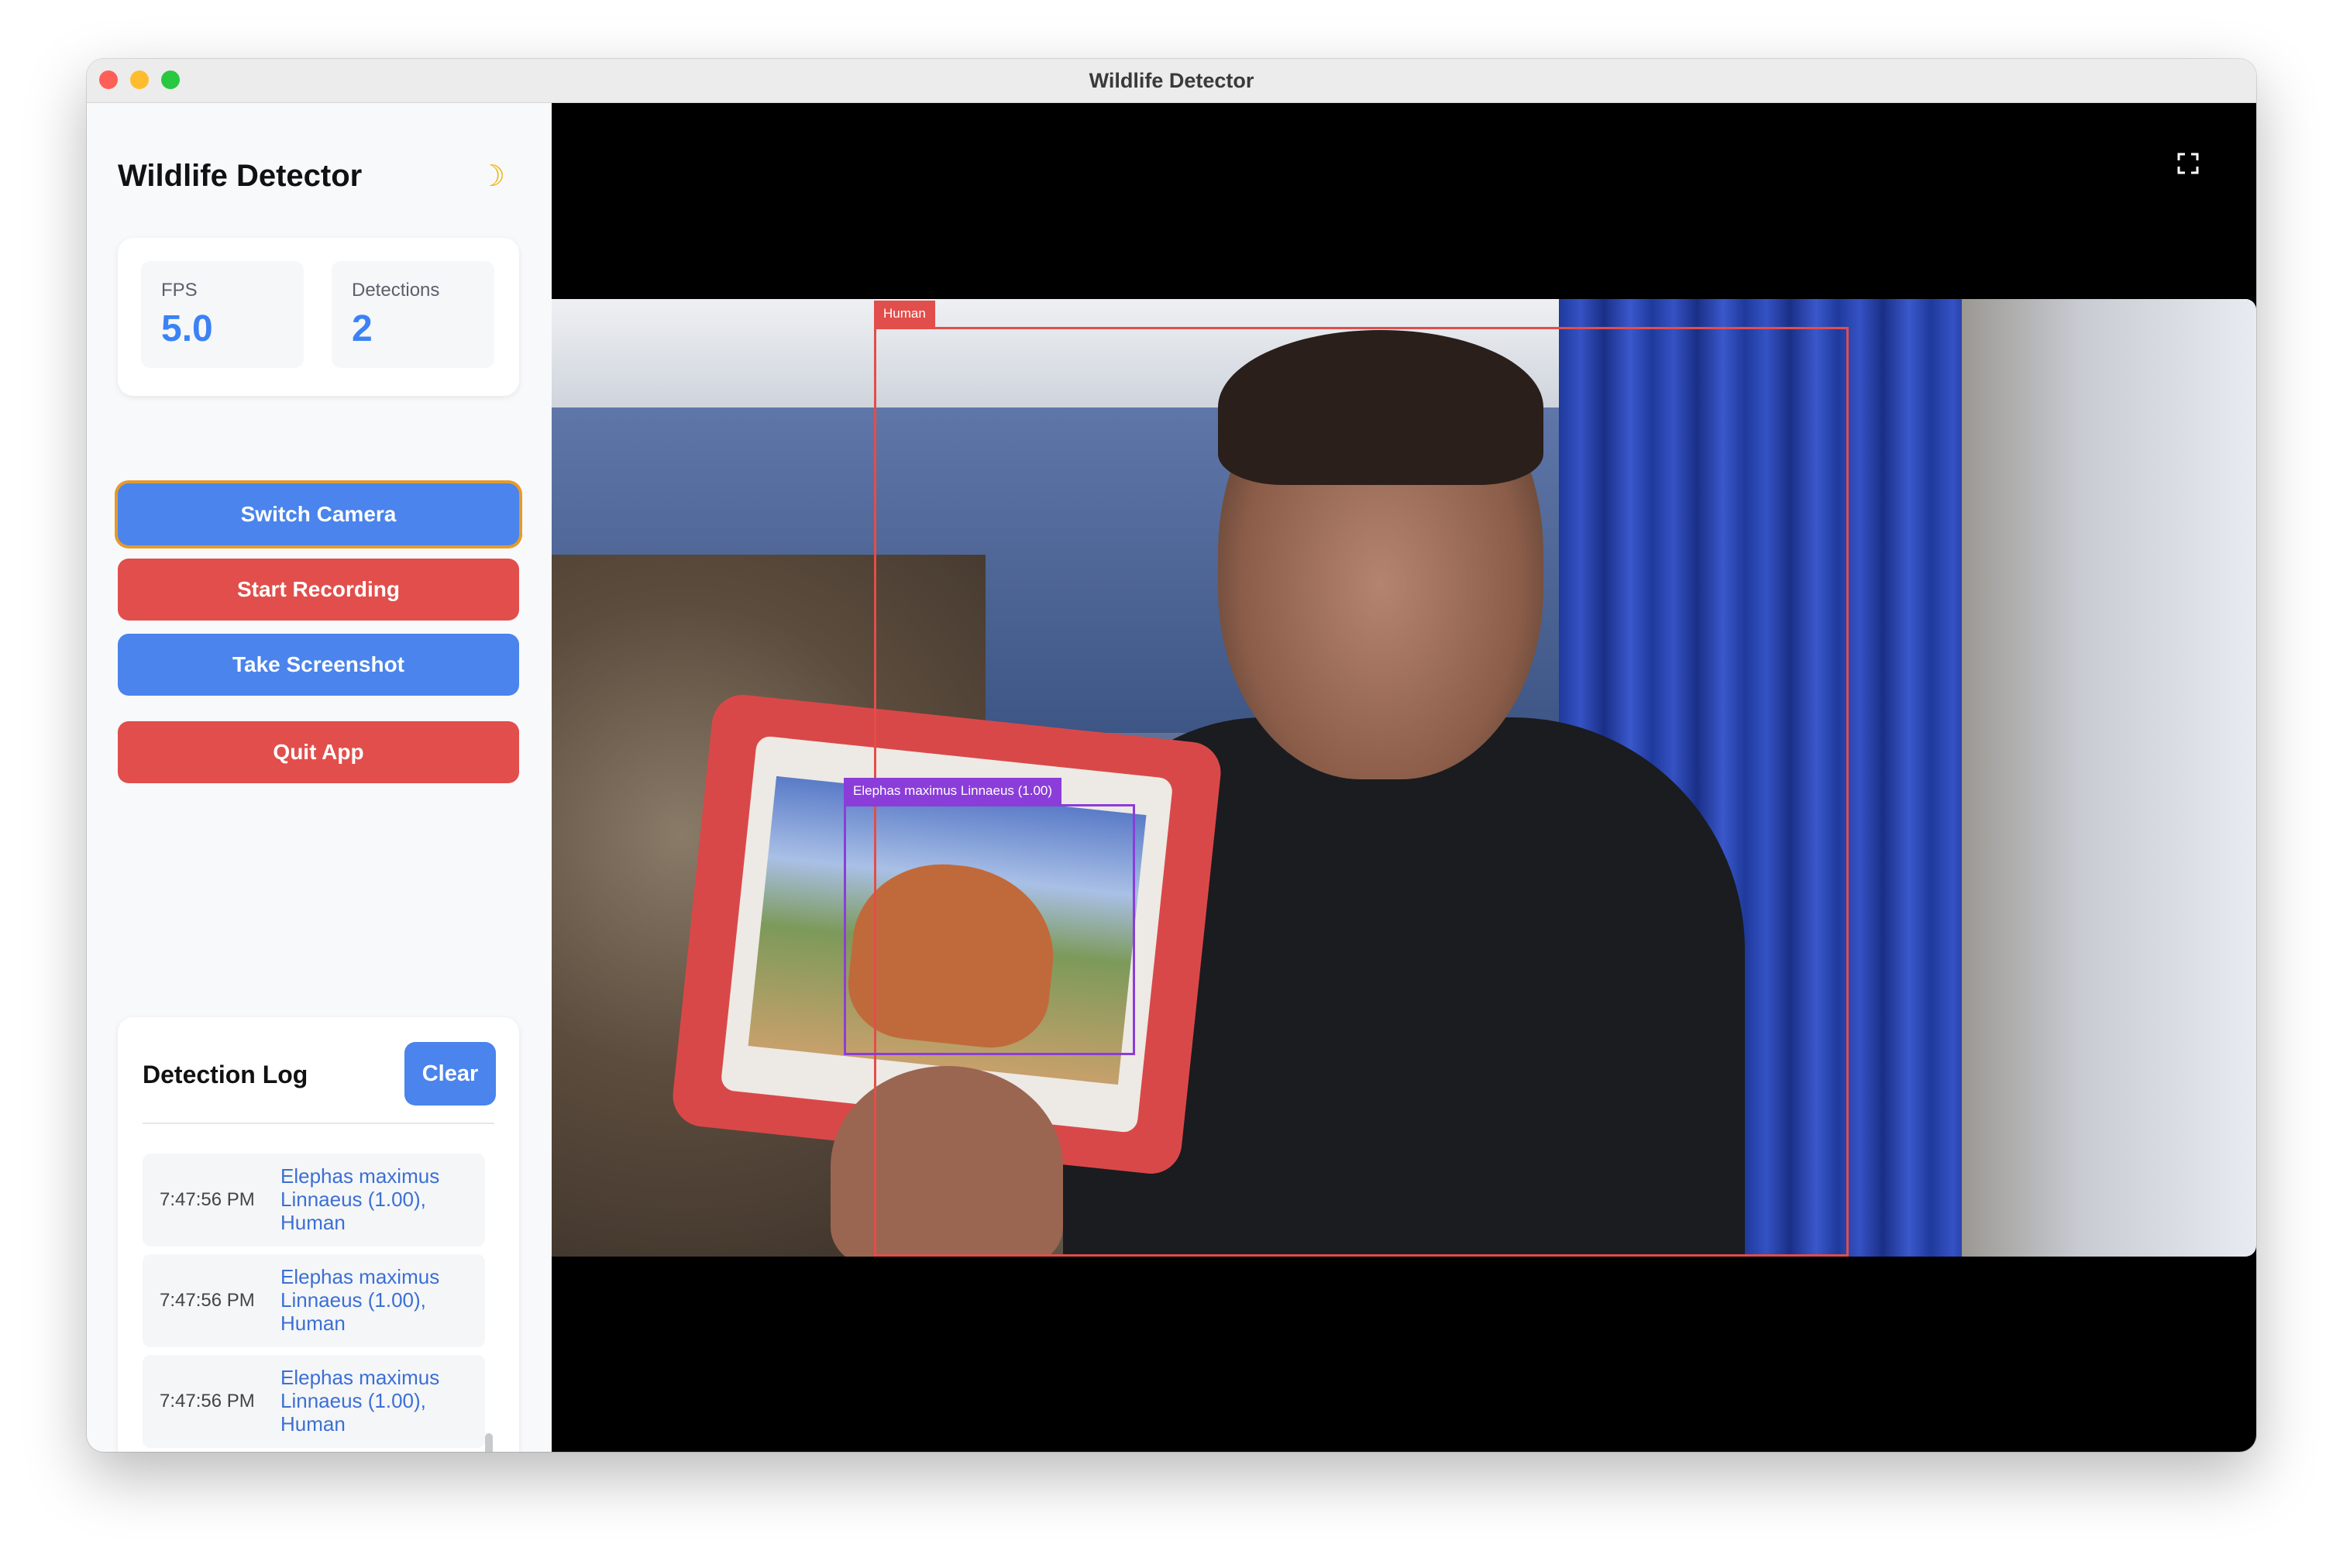  Describe the element at coordinates (989, 929) in the screenshot. I see `elephant-bounding-box` at that location.